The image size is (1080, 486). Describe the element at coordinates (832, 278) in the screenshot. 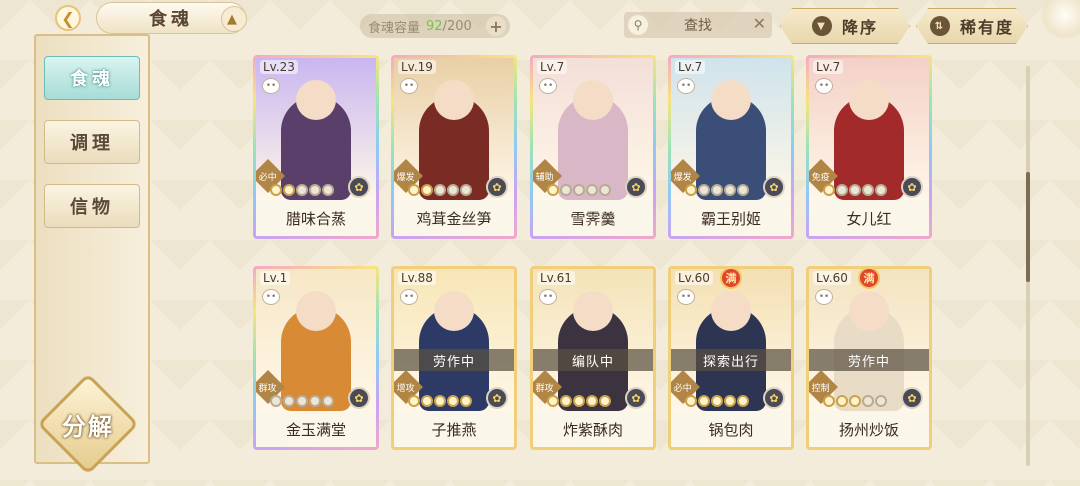

I see `level-label: Lv.60` at that location.